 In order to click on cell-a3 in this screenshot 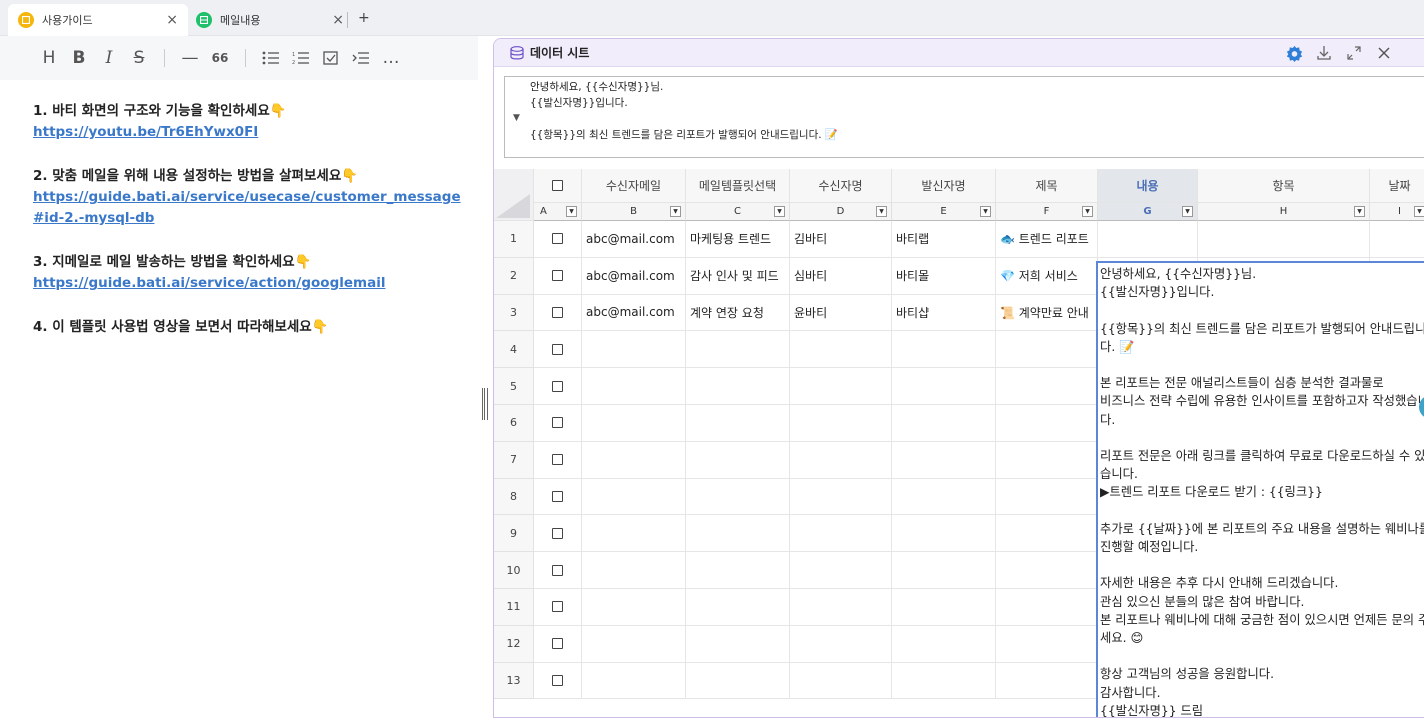, I will do `click(558, 313)`.